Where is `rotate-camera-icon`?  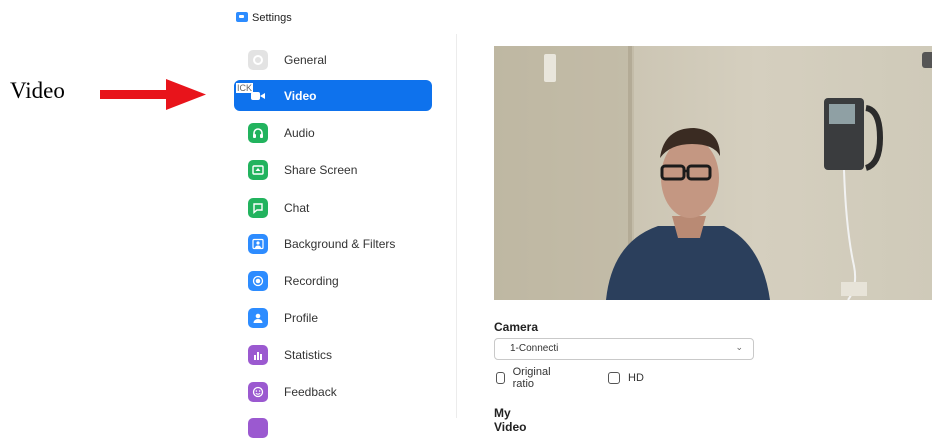 rotate-camera-icon is located at coordinates (927, 60).